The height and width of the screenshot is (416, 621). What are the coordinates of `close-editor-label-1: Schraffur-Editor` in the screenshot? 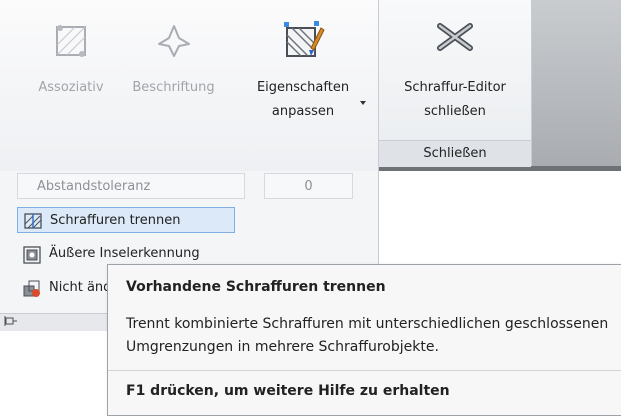 It's located at (455, 87).